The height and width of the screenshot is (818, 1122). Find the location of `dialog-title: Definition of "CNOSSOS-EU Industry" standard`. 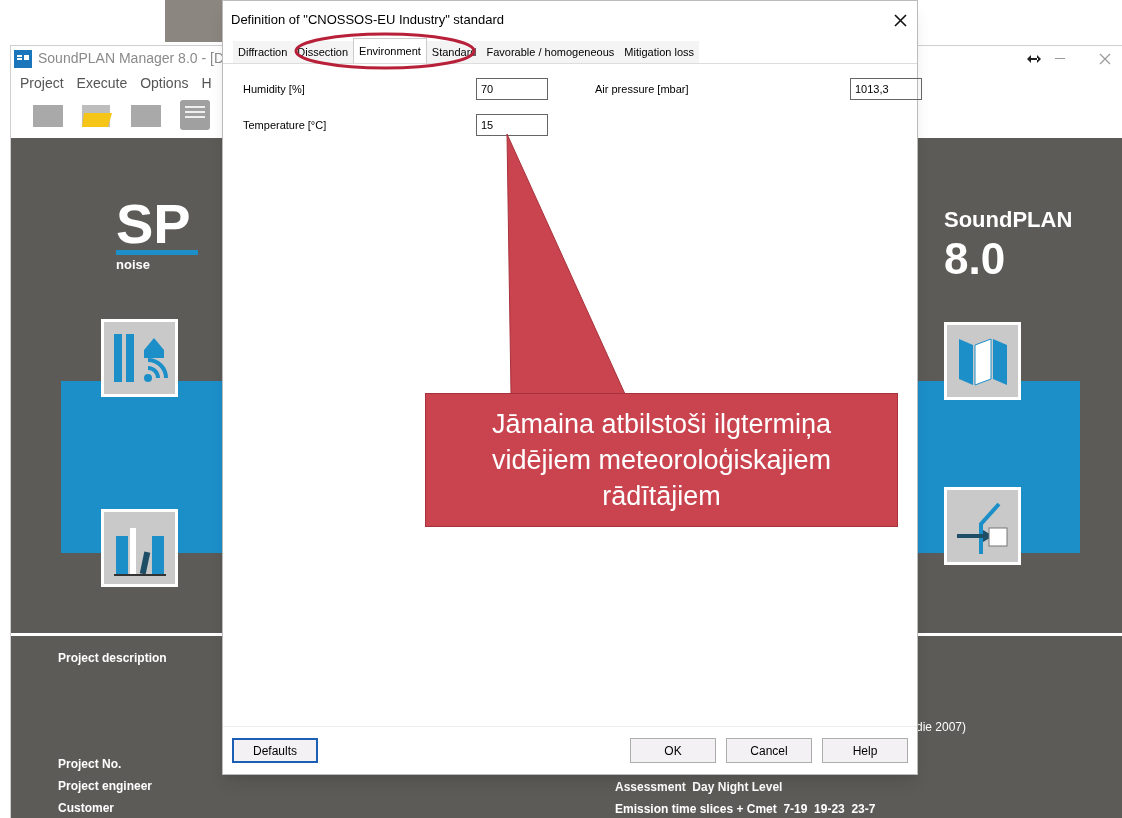

dialog-title: Definition of "CNOSSOS-EU Industry" standard is located at coordinates (367, 20).